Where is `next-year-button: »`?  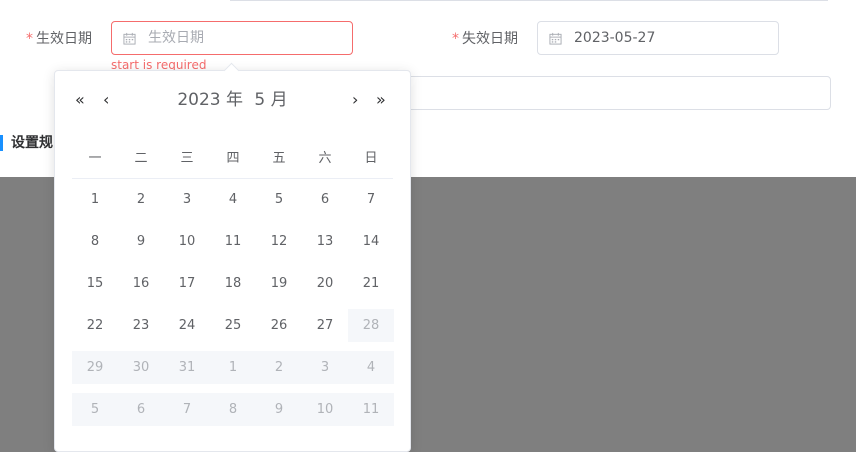
next-year-button: » is located at coordinates (381, 100).